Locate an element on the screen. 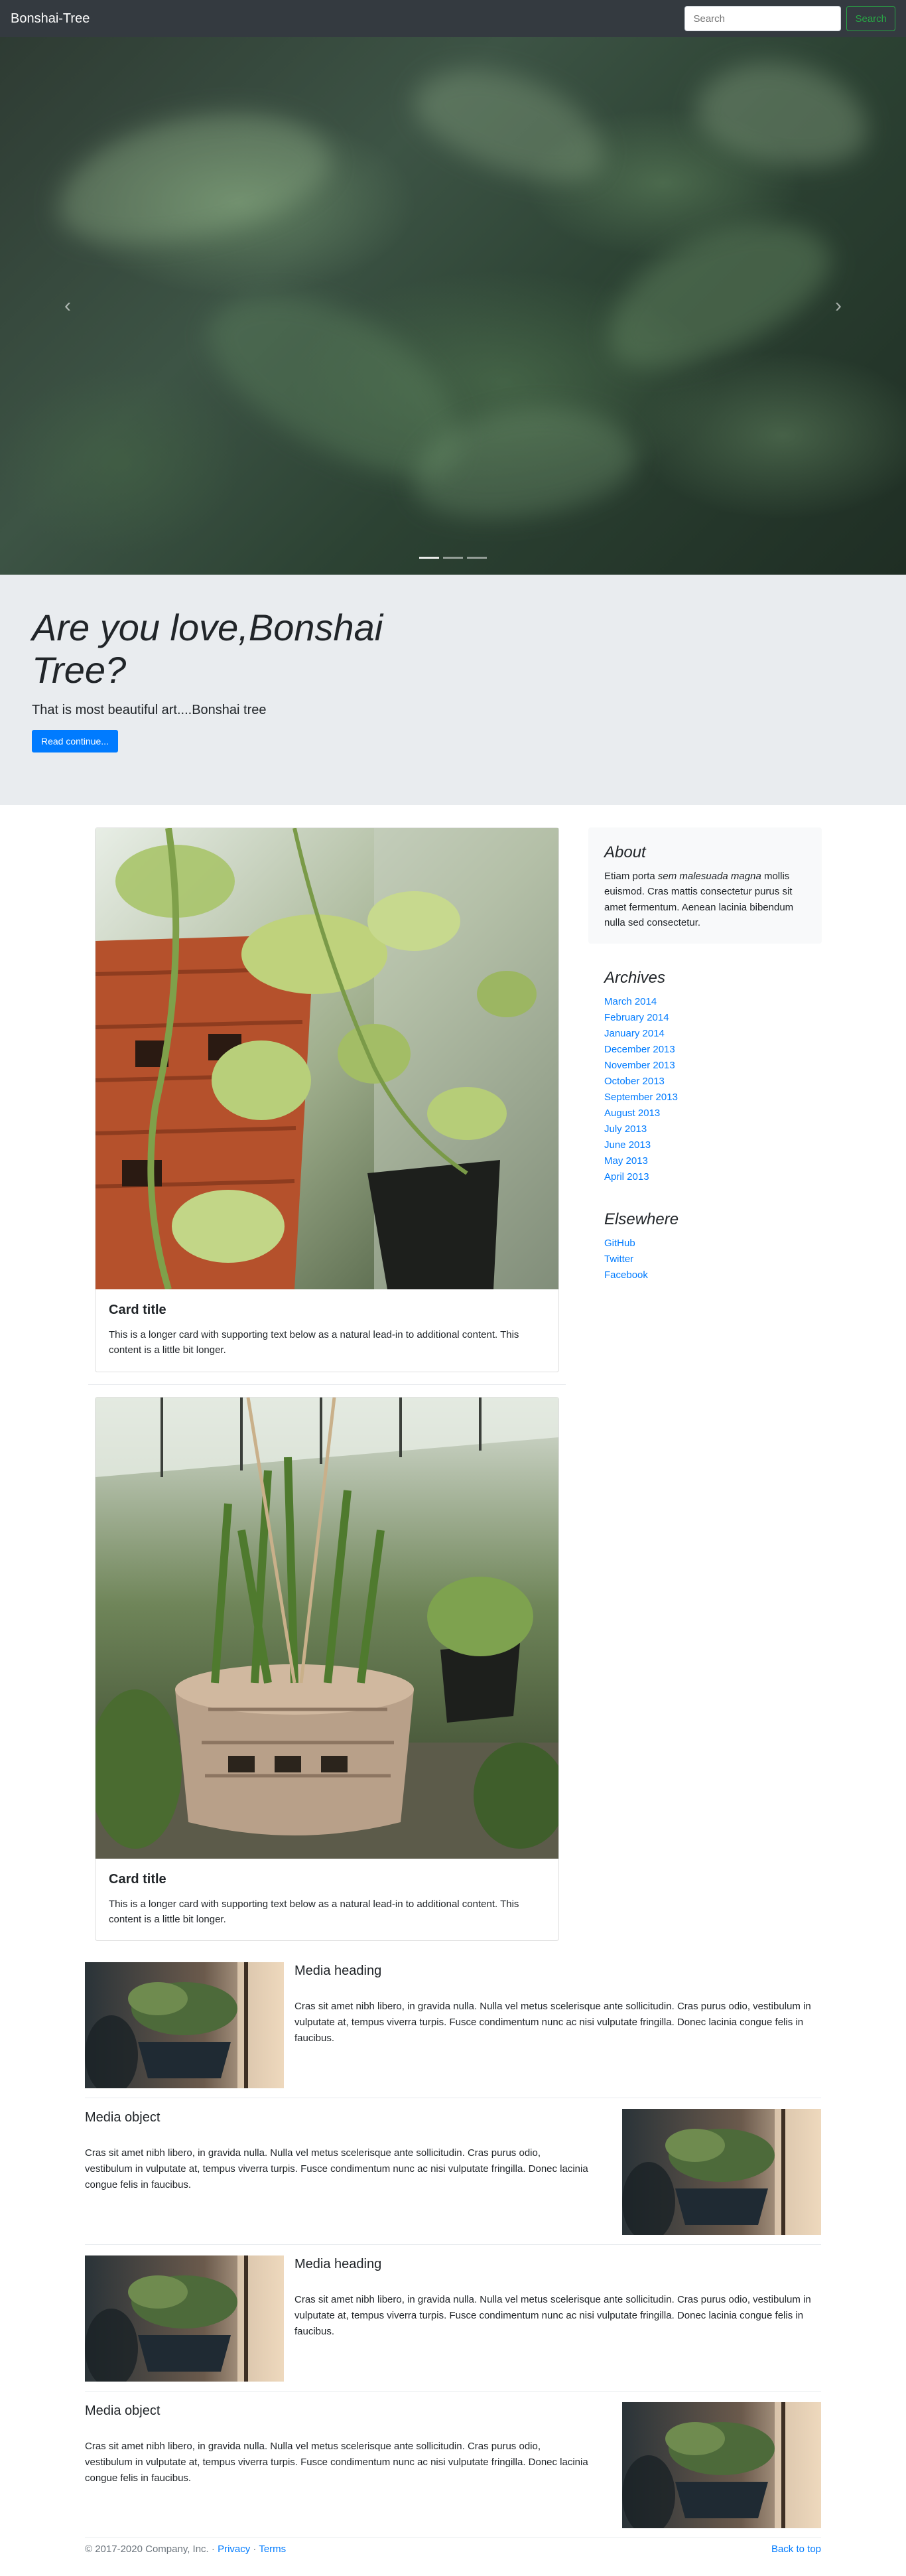  archive-link: October 2013 is located at coordinates (634, 1082).